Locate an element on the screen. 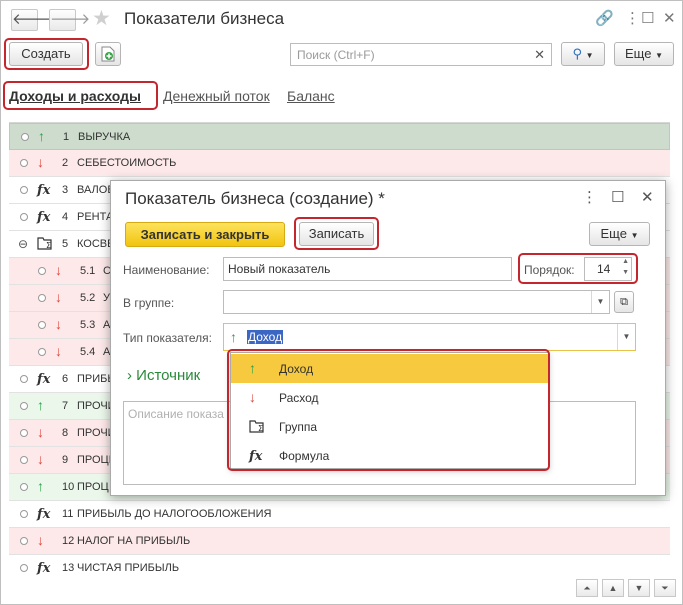  tab-income-expenses: Доходы и расходы is located at coordinates (75, 96).